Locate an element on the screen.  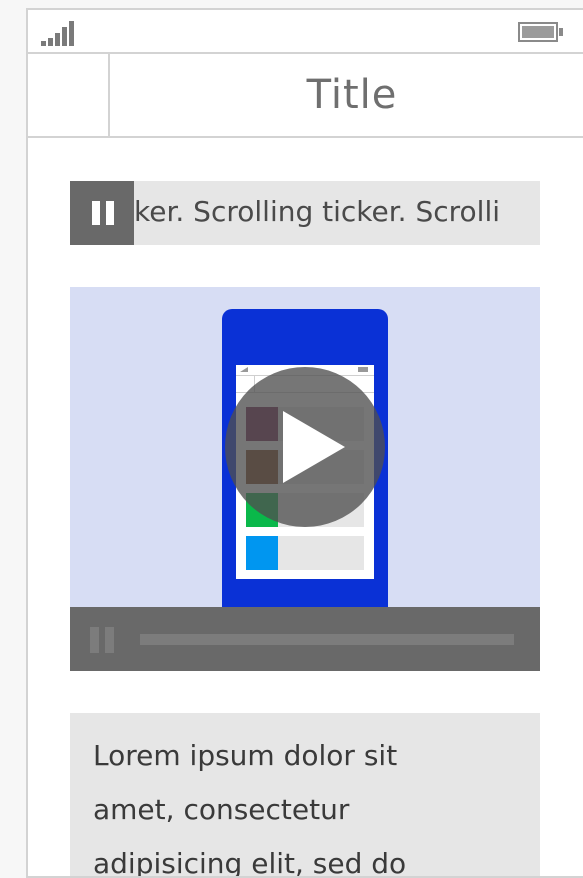
battery-icon is located at coordinates (540, 32).